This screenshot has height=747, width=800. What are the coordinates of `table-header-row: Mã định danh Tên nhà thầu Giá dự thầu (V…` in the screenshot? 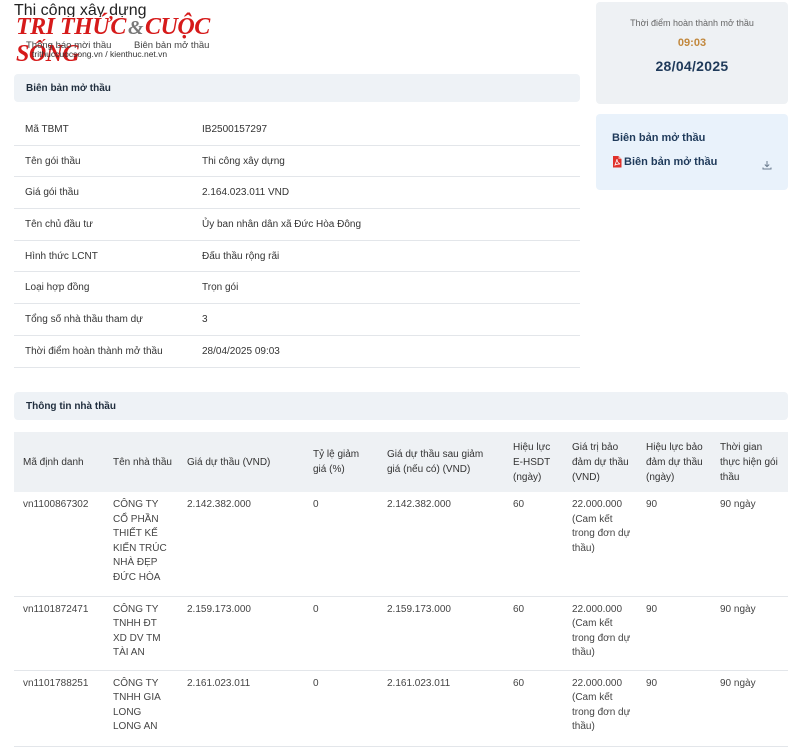 It's located at (401, 462).